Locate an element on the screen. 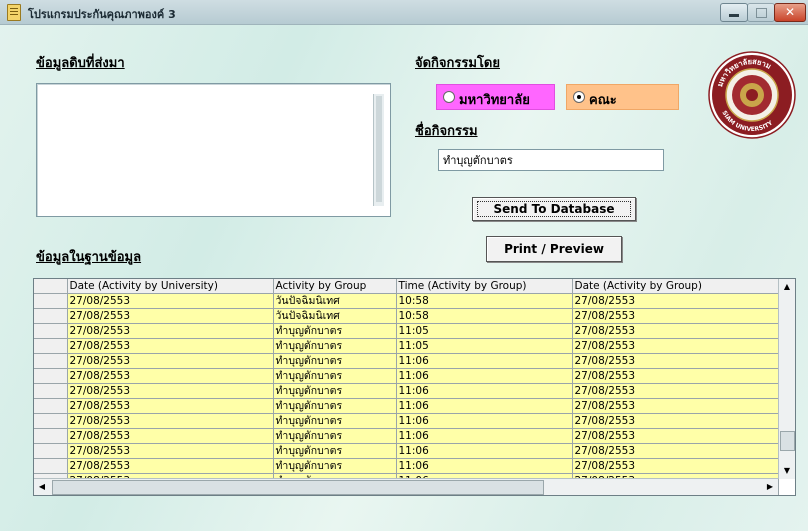  column-header: Time (Activity by Group) is located at coordinates (484, 286).